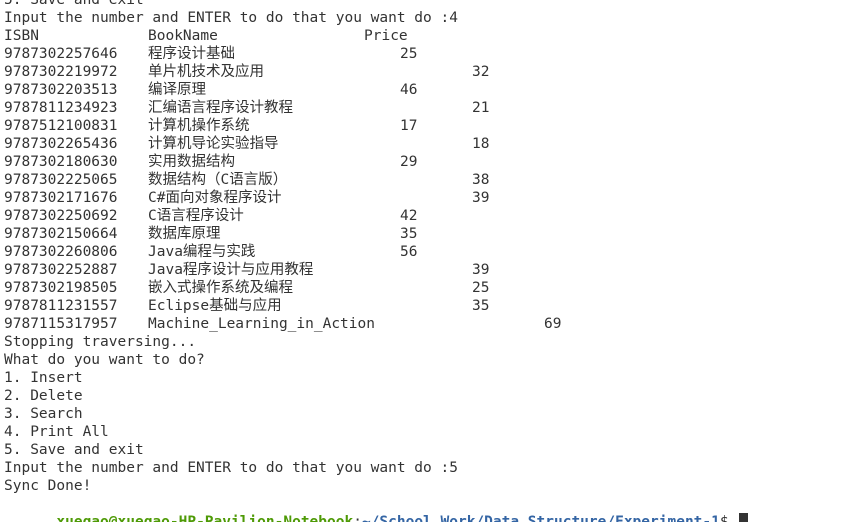 Image resolution: width=856 pixels, height=522 pixels. Describe the element at coordinates (481, 144) in the screenshot. I see `price-cell: 18` at that location.